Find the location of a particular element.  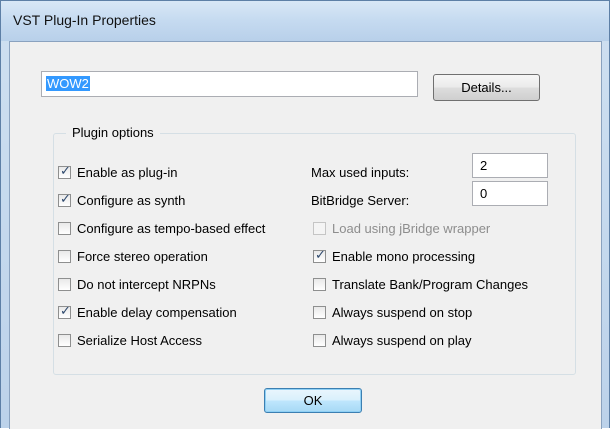

plugin-options-title: Plugin options is located at coordinates (113, 133).